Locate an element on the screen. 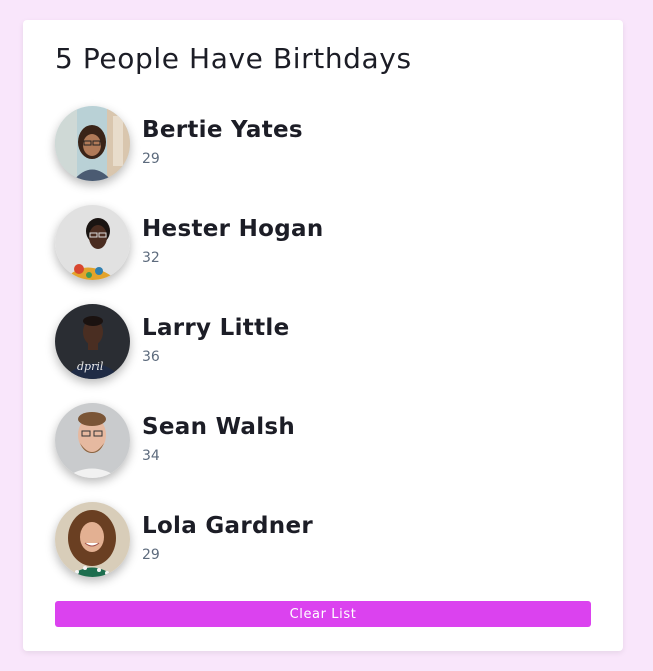 The height and width of the screenshot is (671, 653). person-age: 34 is located at coordinates (151, 456).